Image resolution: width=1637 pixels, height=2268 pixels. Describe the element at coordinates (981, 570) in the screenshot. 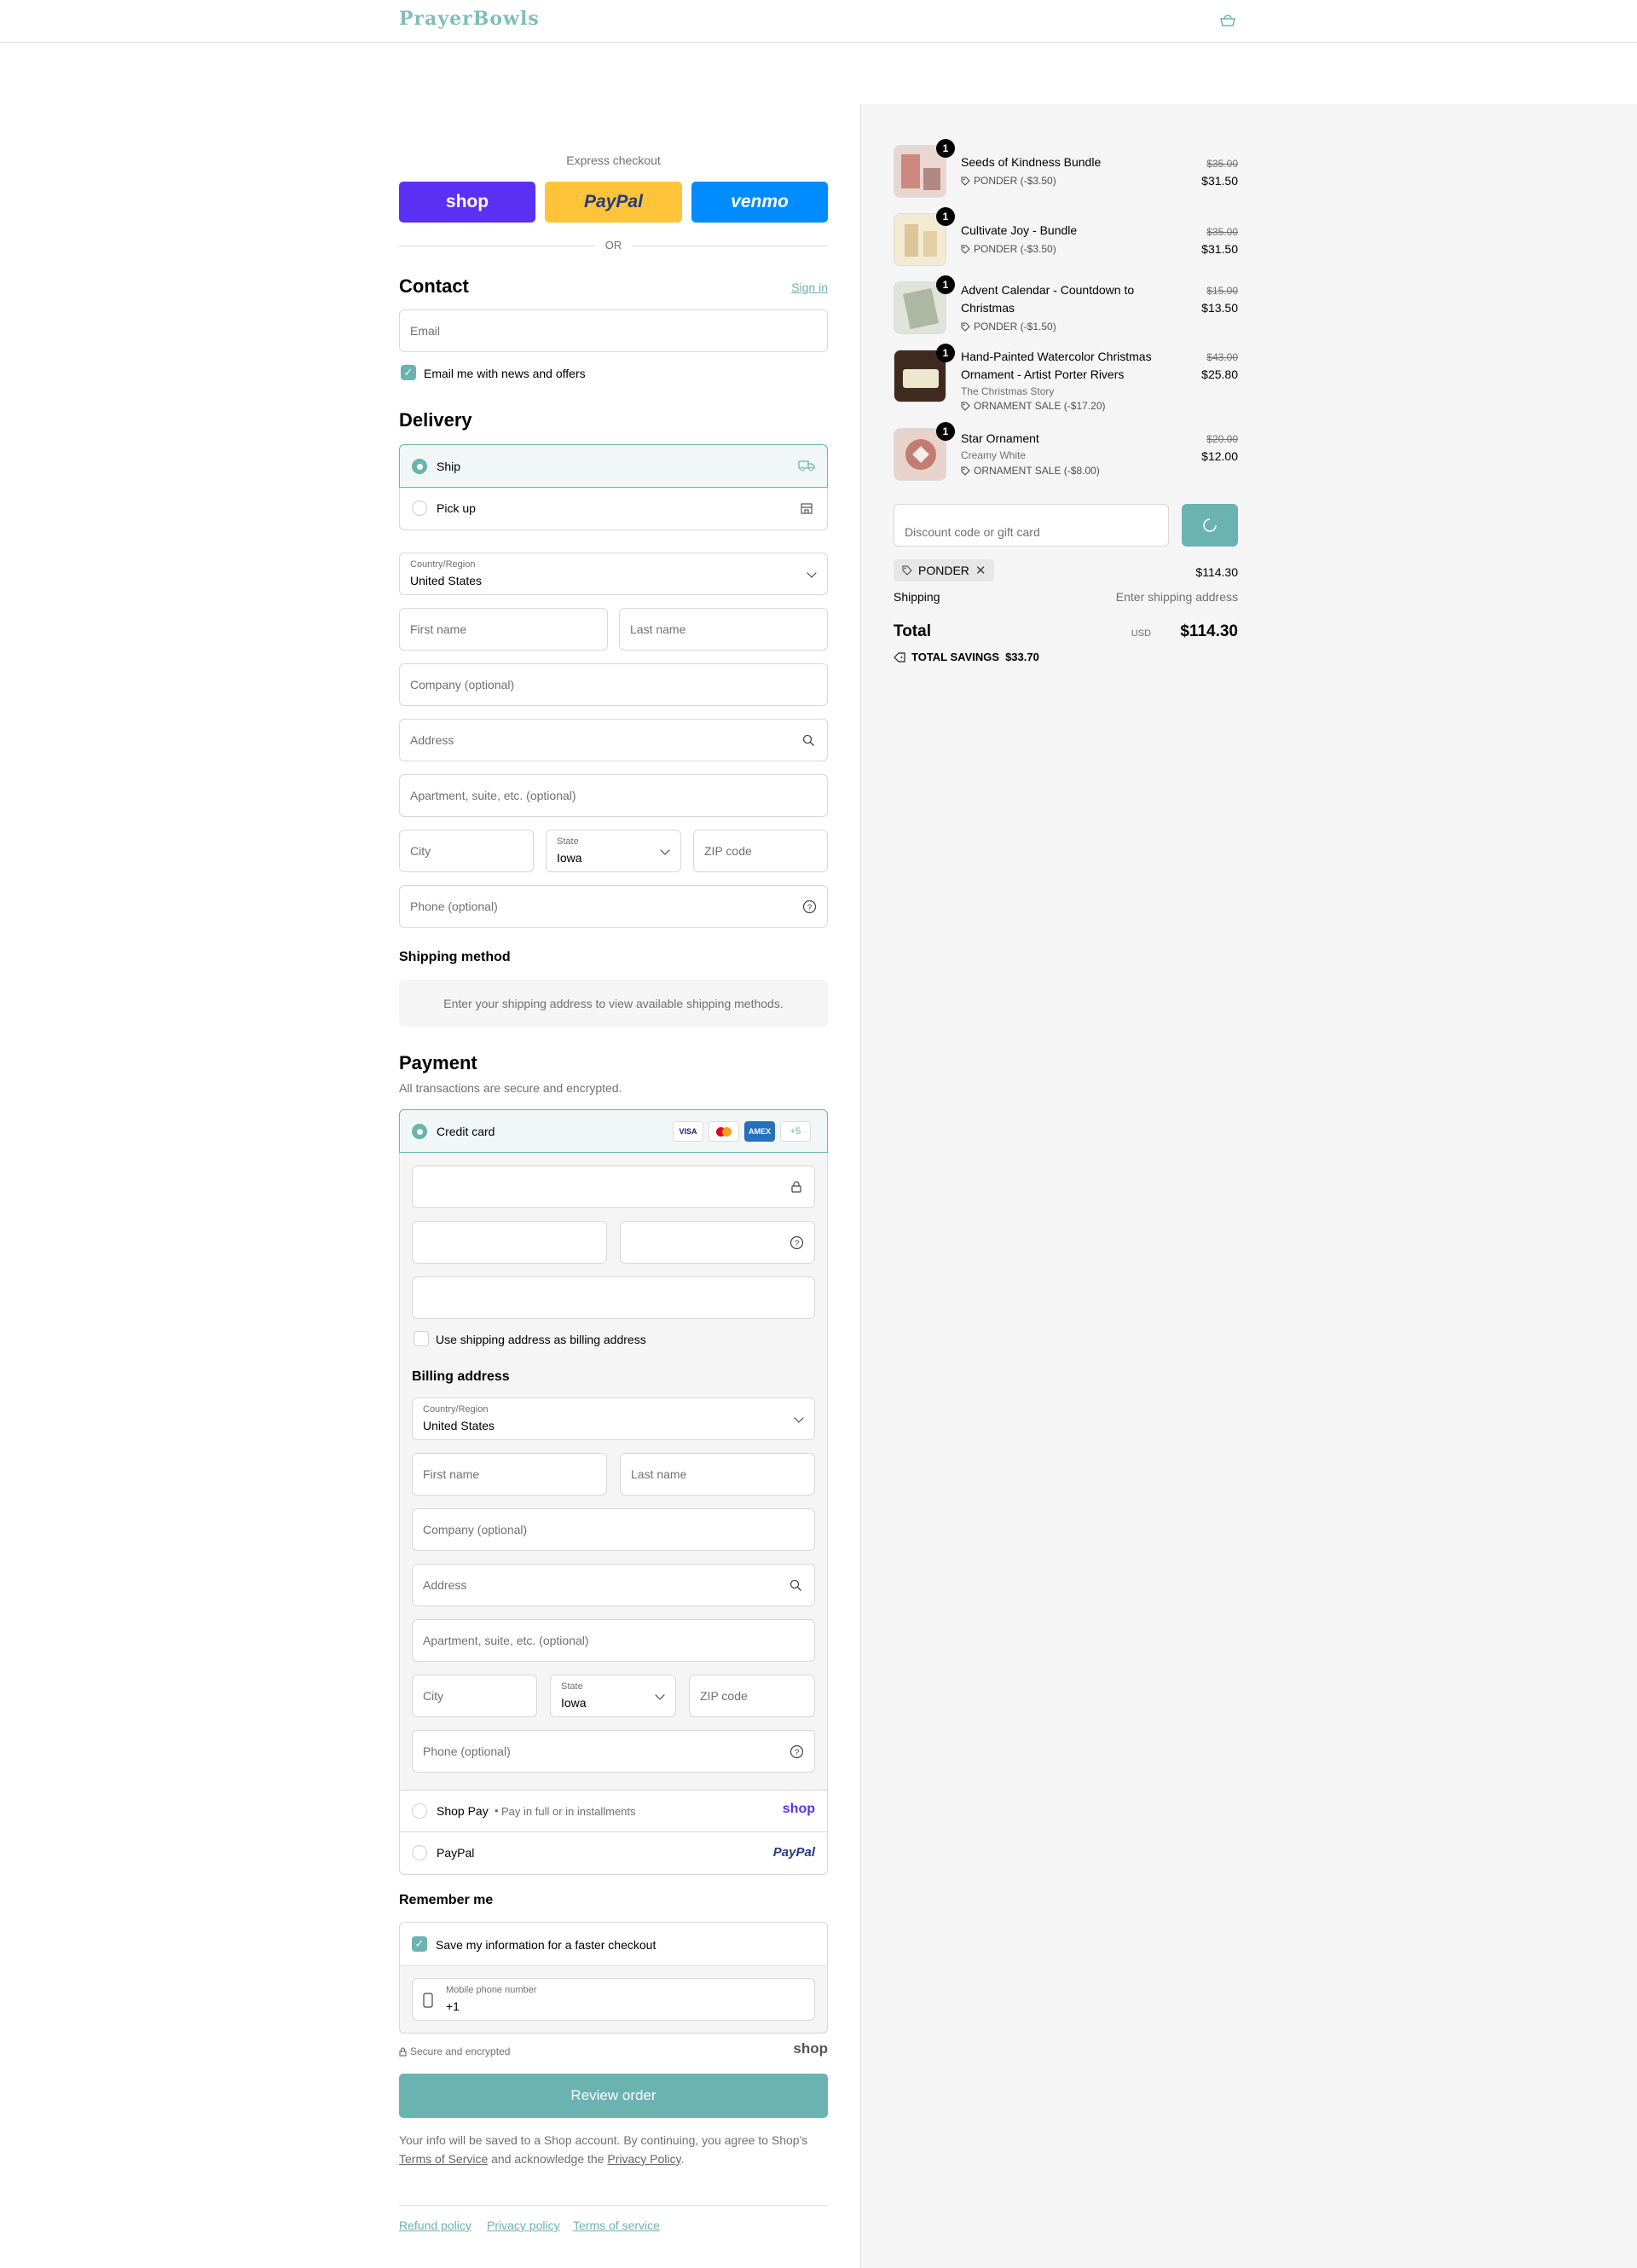

I see `close-icon: ✕` at that location.